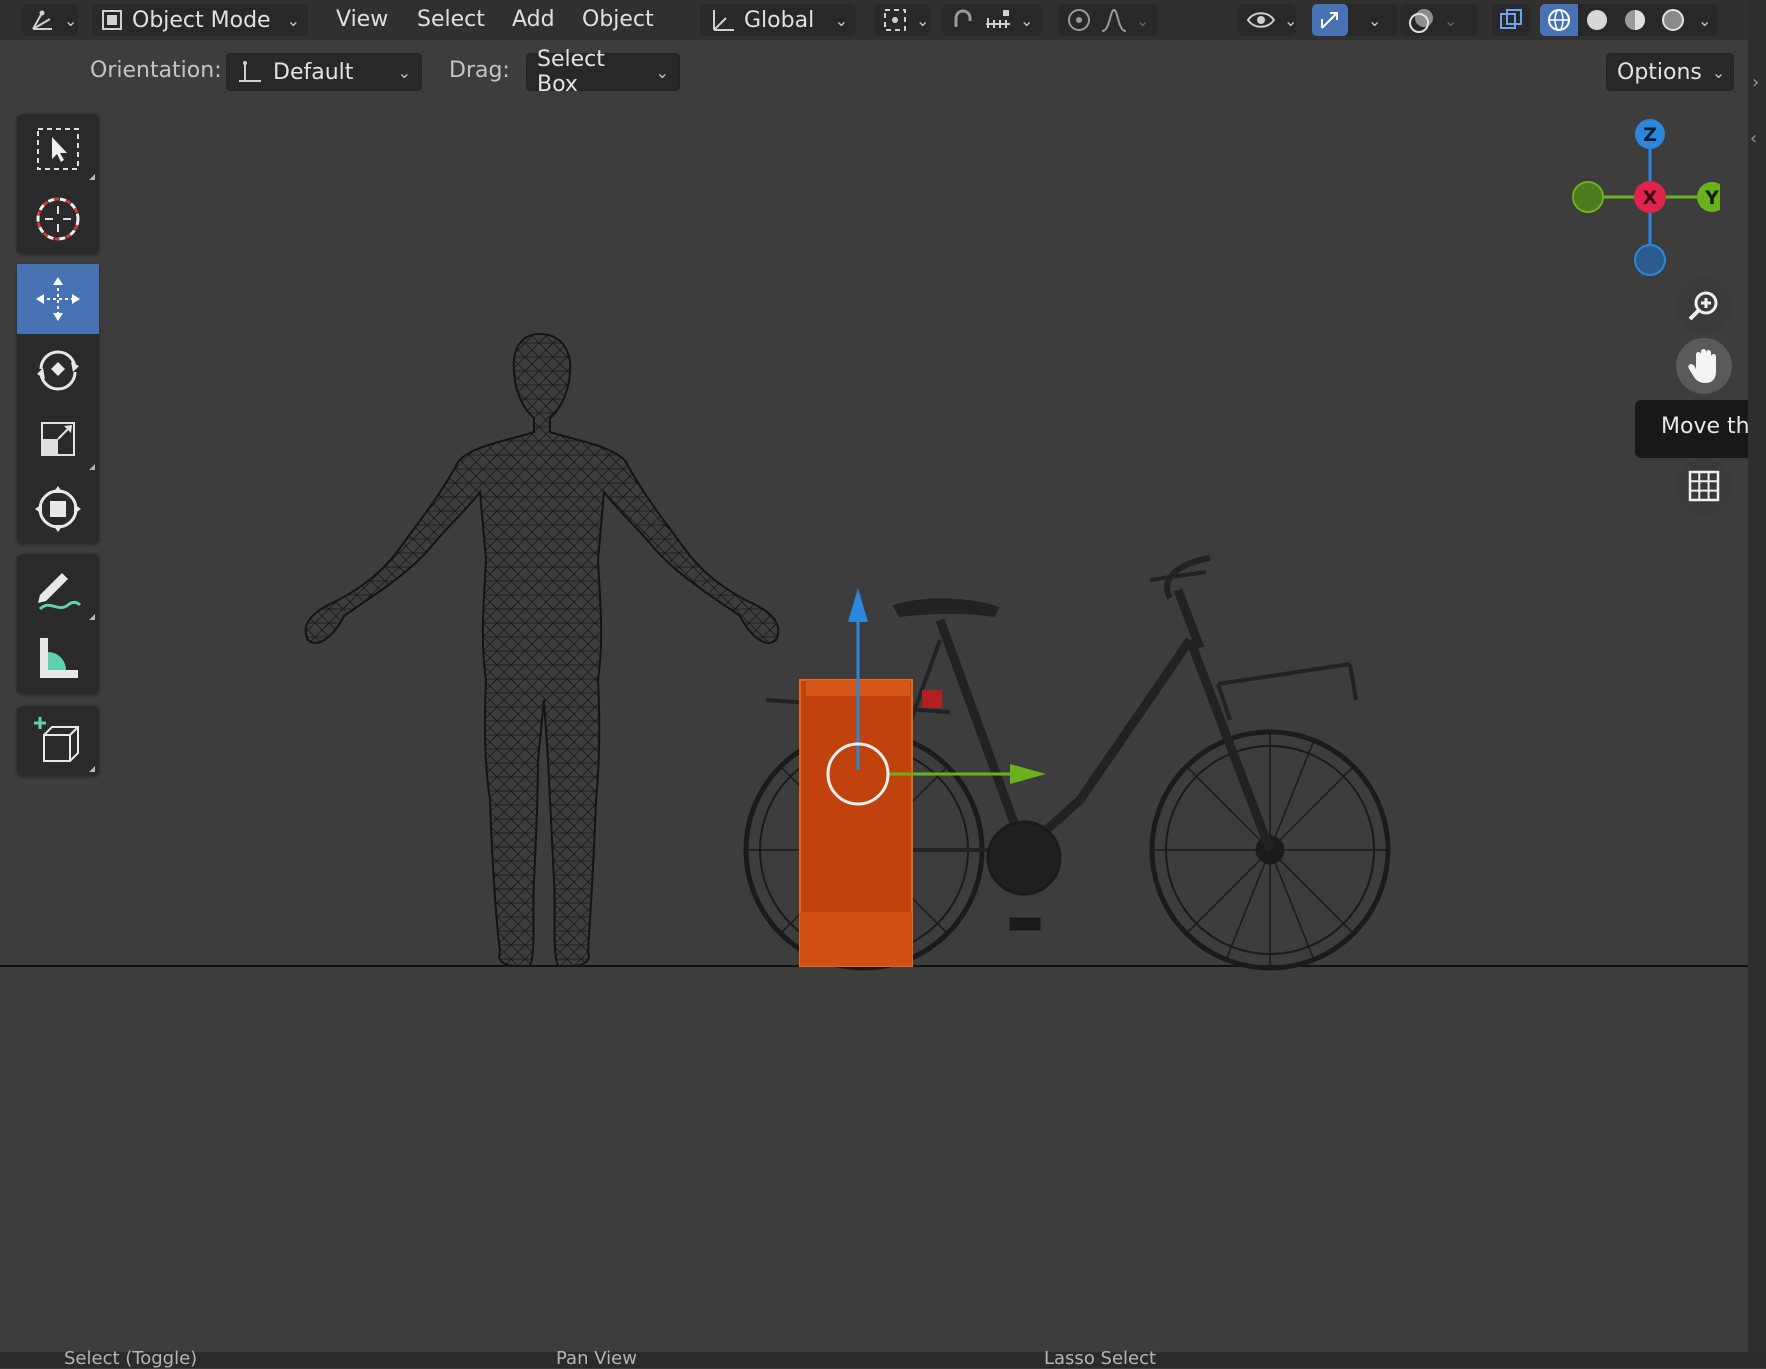  I want to click on selected-box-object, so click(870, 823).